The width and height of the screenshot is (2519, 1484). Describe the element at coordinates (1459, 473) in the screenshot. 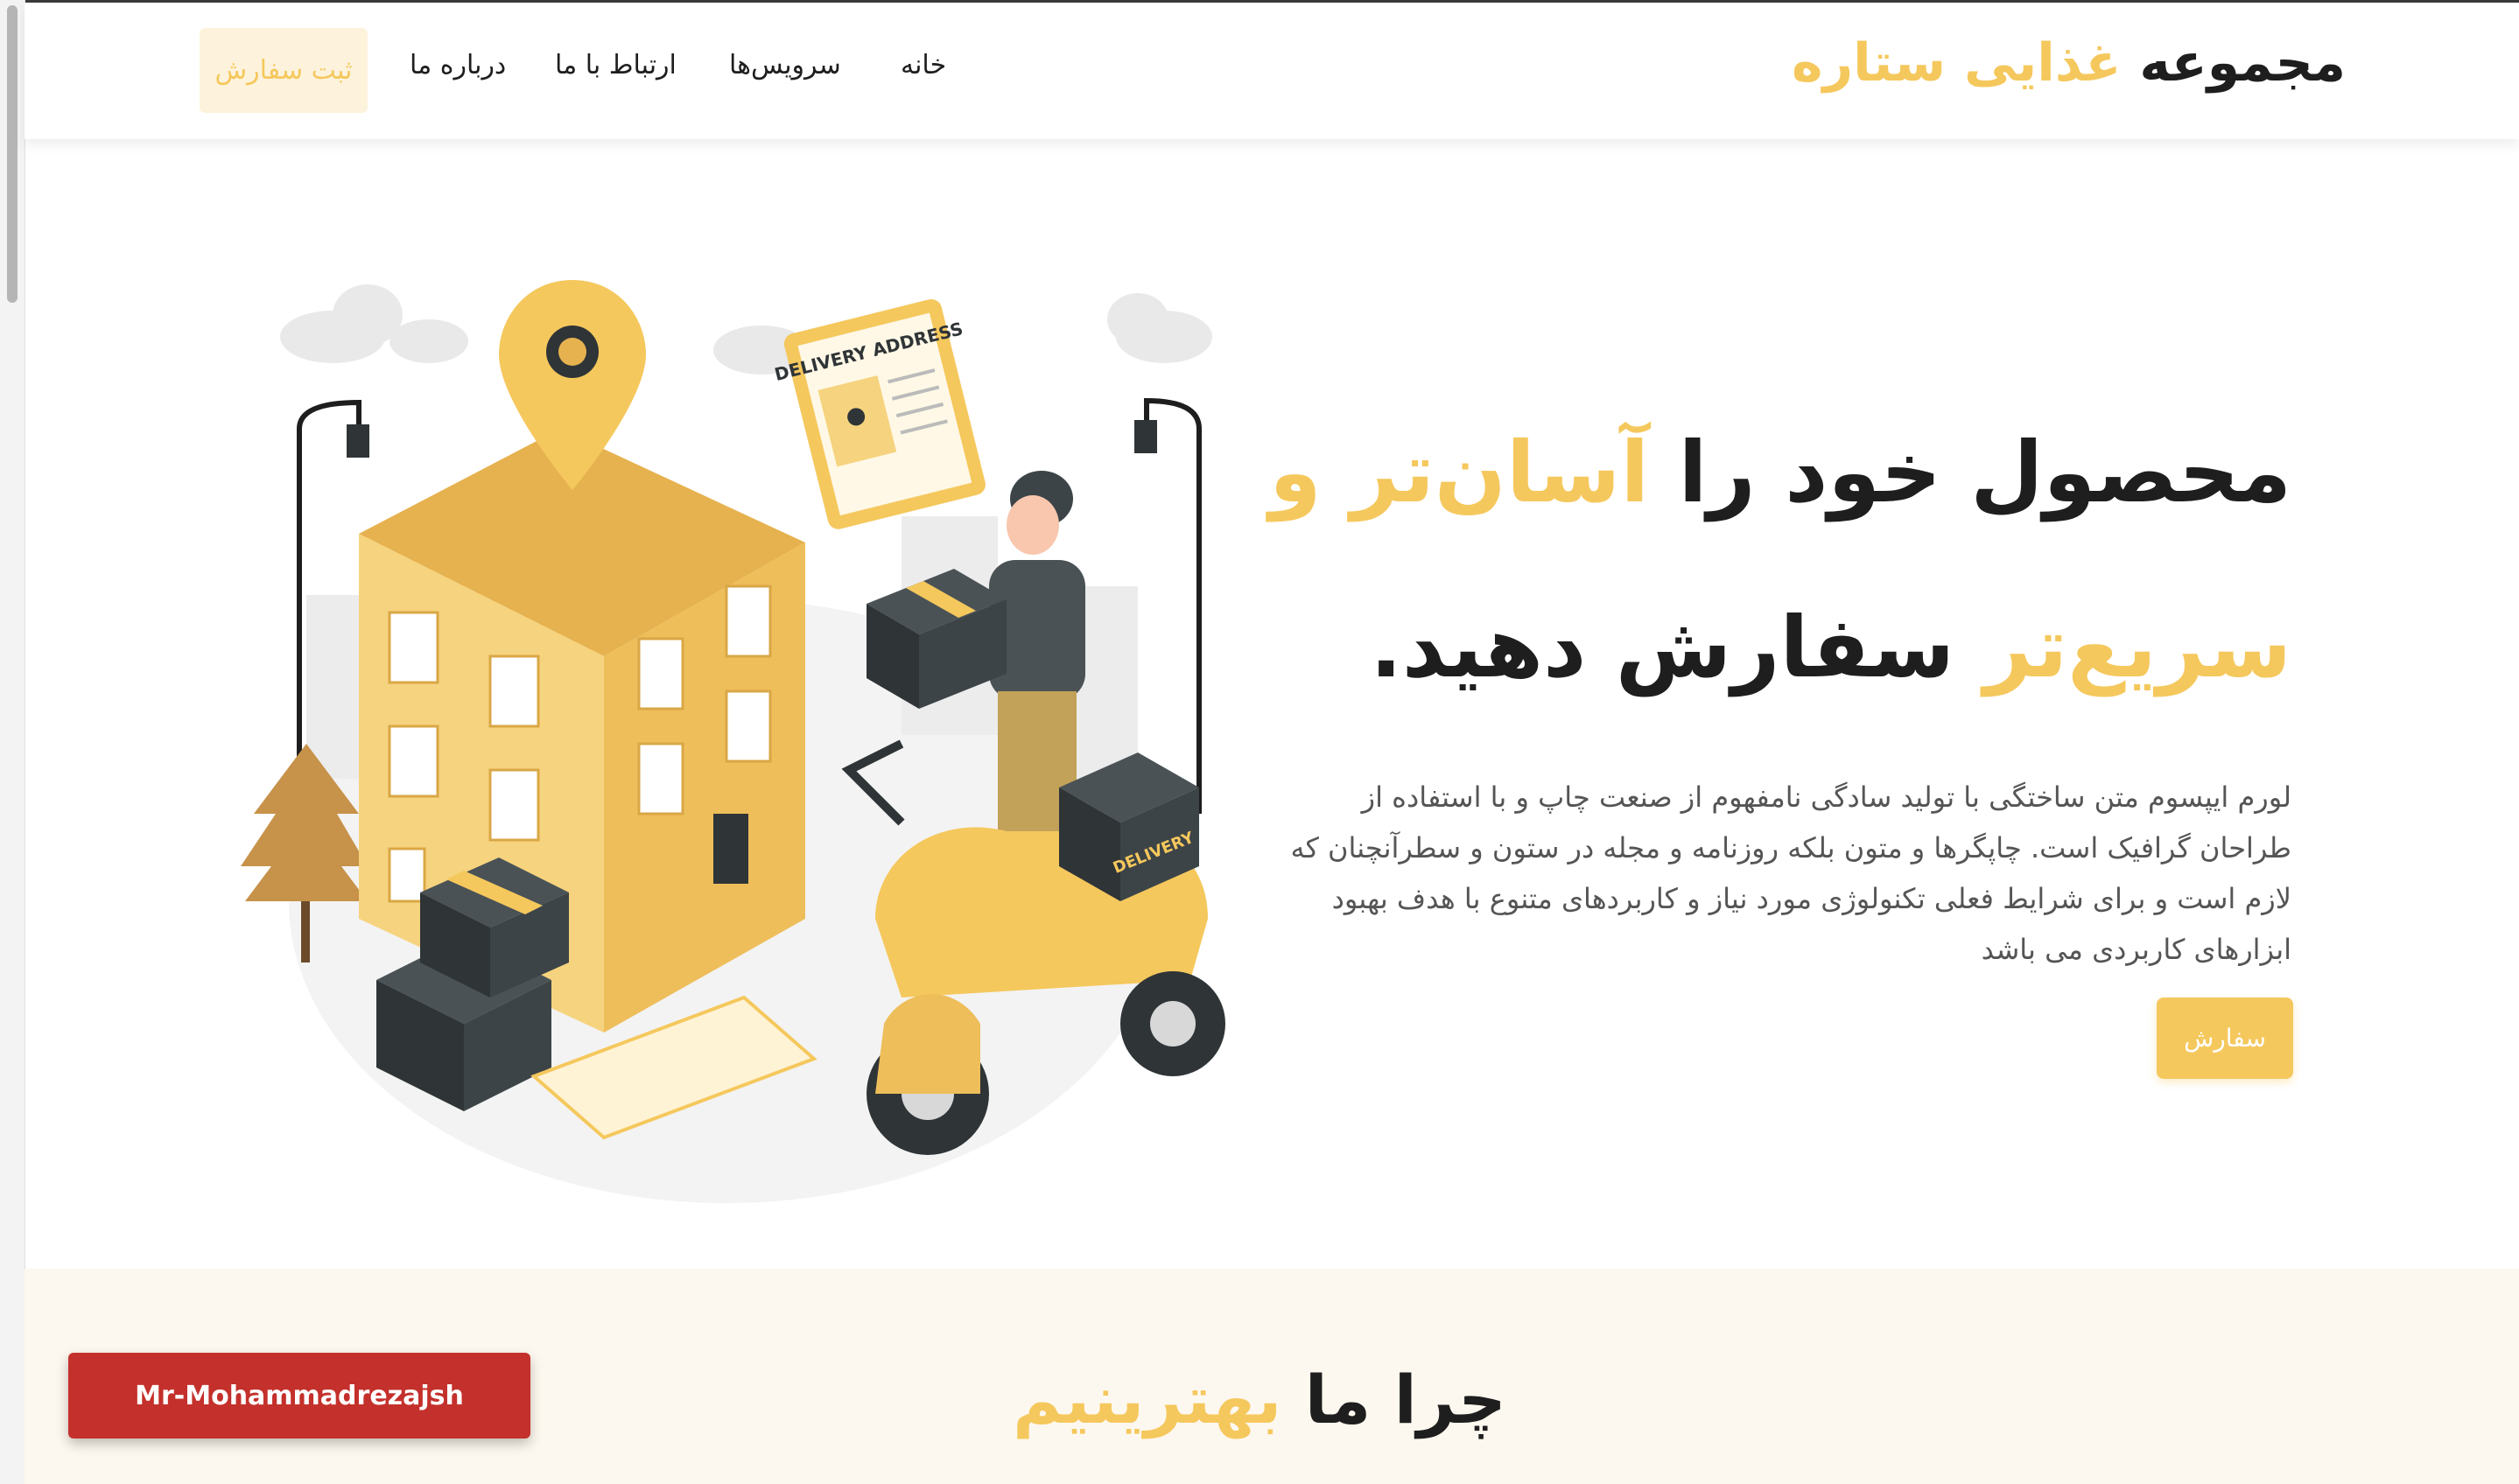

I see `hero-title-highlight1: آسان‌تر و` at that location.